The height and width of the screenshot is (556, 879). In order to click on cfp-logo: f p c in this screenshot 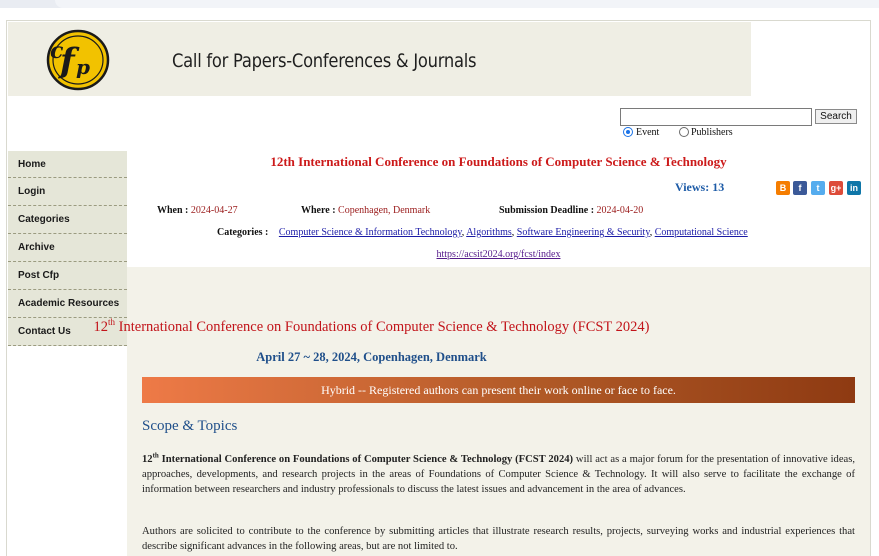, I will do `click(78, 60)`.